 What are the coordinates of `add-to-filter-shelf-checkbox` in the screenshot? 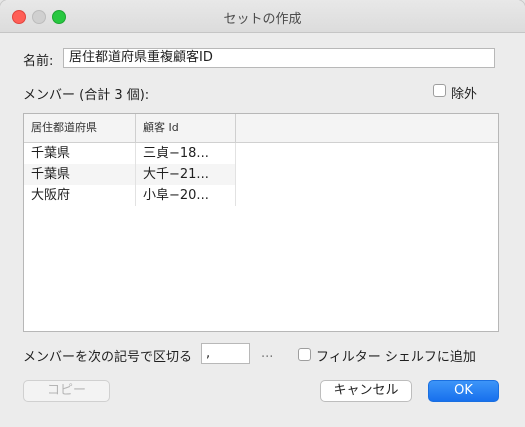 It's located at (304, 354).